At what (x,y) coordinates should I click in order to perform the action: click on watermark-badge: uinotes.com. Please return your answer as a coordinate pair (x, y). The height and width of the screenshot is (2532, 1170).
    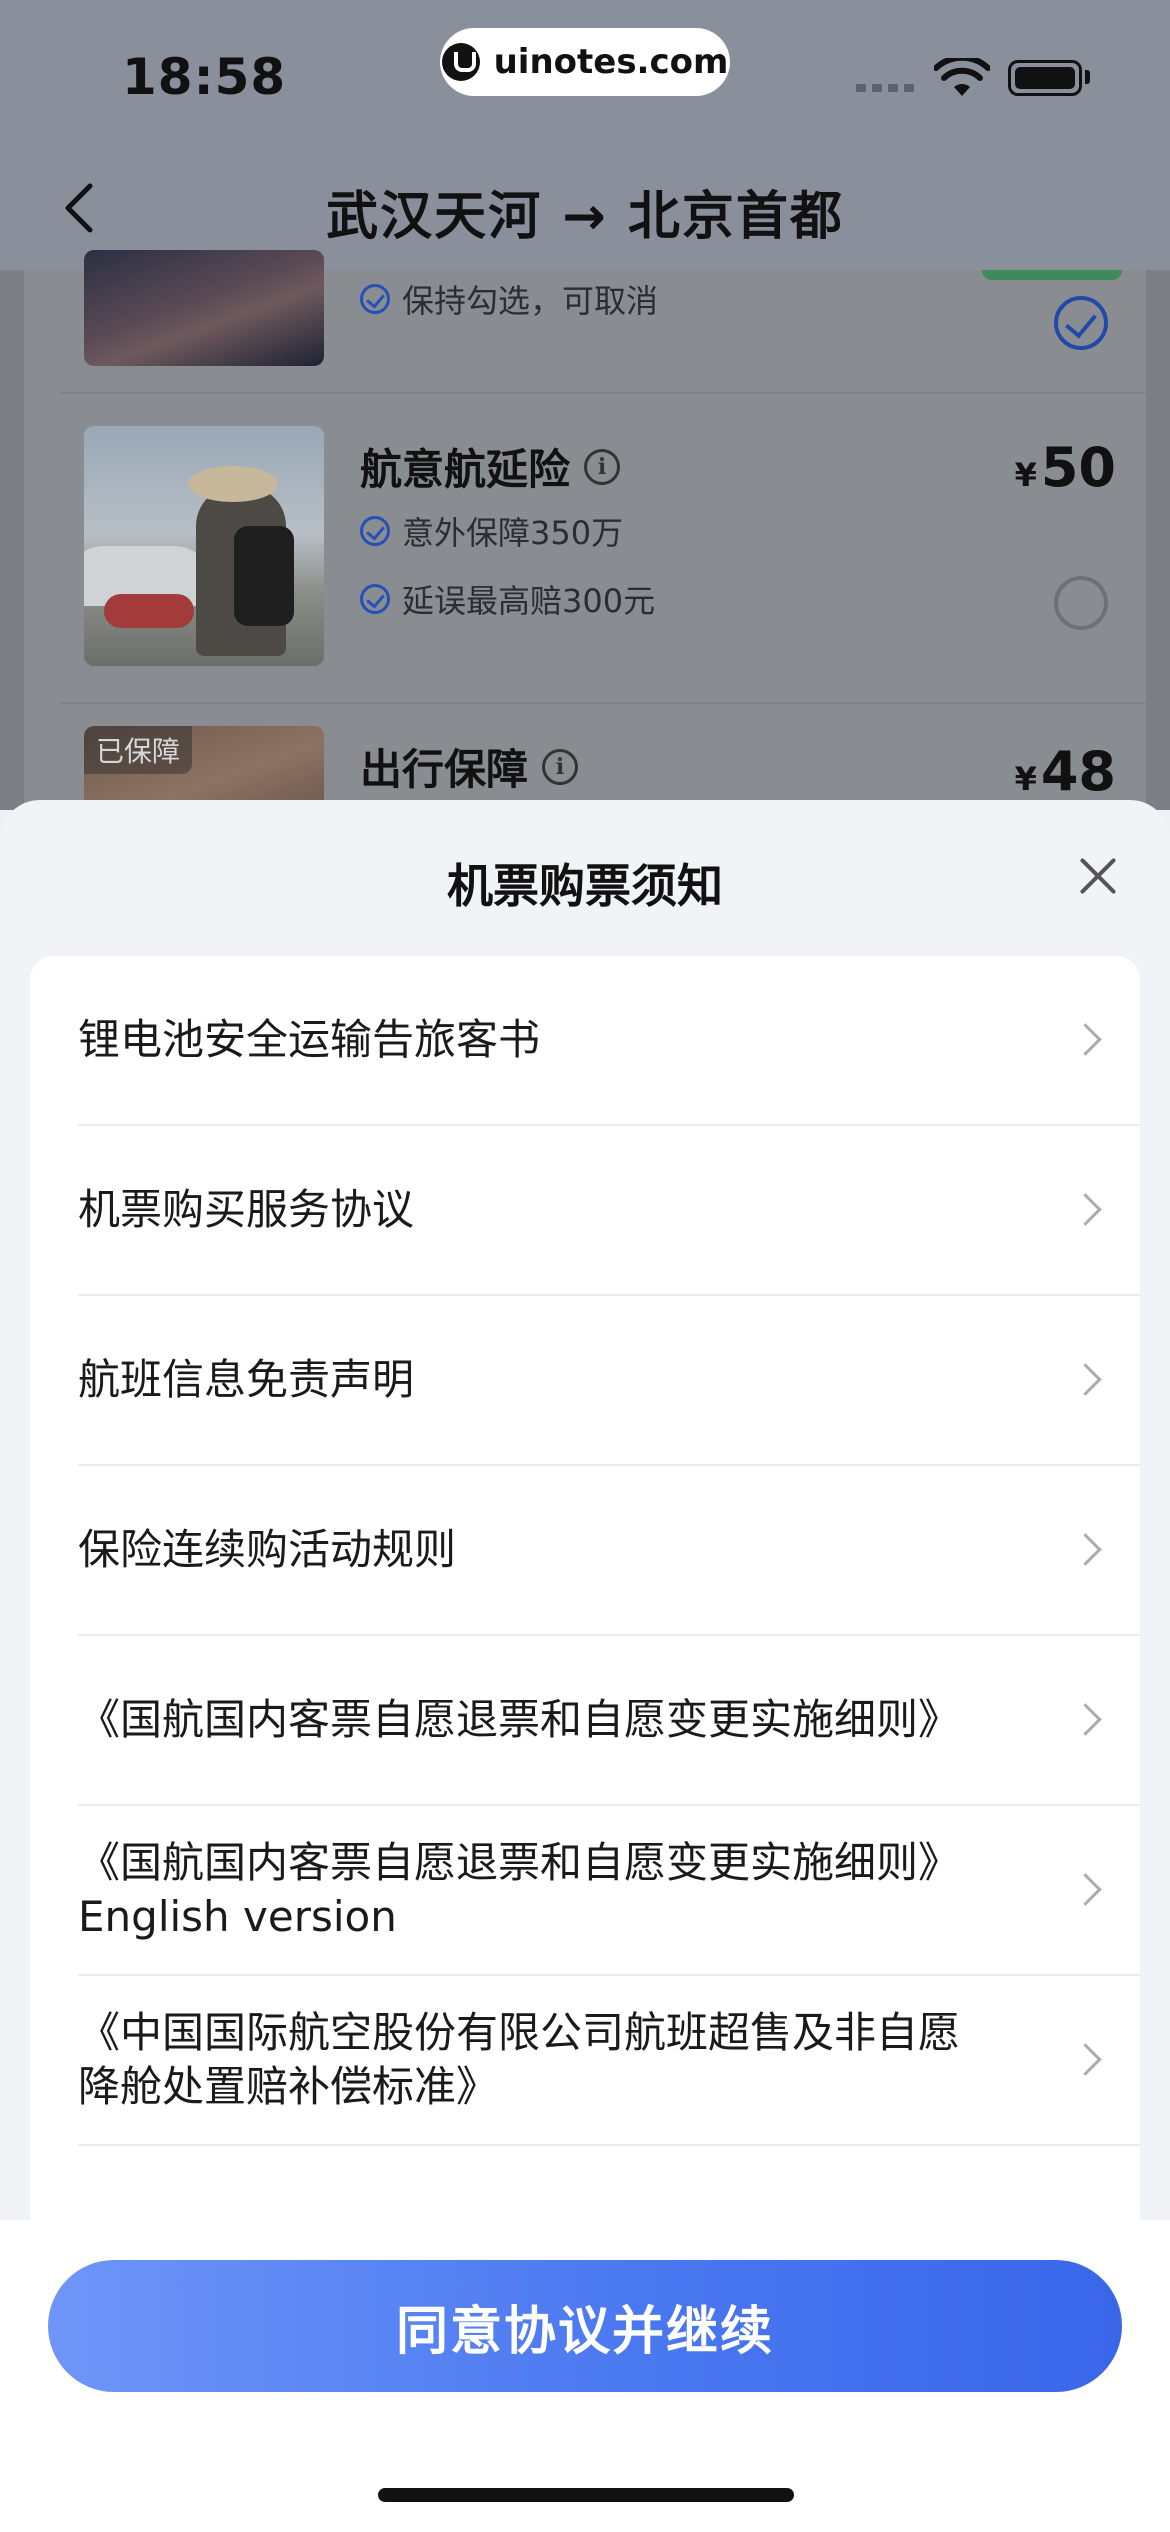
    Looking at the image, I should click on (585, 62).